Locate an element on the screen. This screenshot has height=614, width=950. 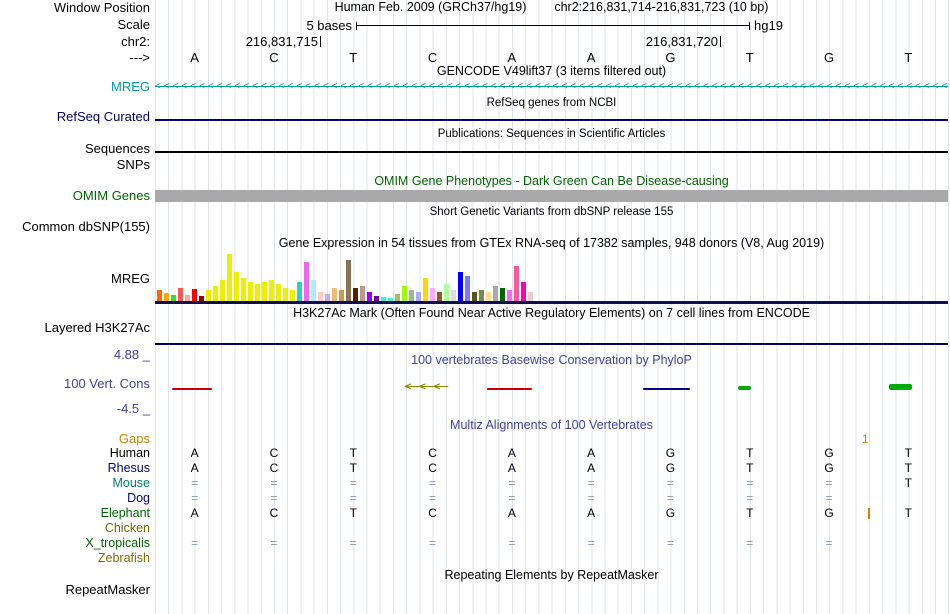
gap-size-marker: 1 is located at coordinates (865, 439).